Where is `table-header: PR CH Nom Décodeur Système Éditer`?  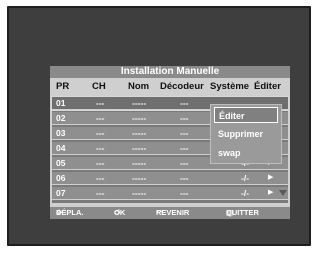 table-header: PR CH Nom Décodeur Système Éditer is located at coordinates (170, 87).